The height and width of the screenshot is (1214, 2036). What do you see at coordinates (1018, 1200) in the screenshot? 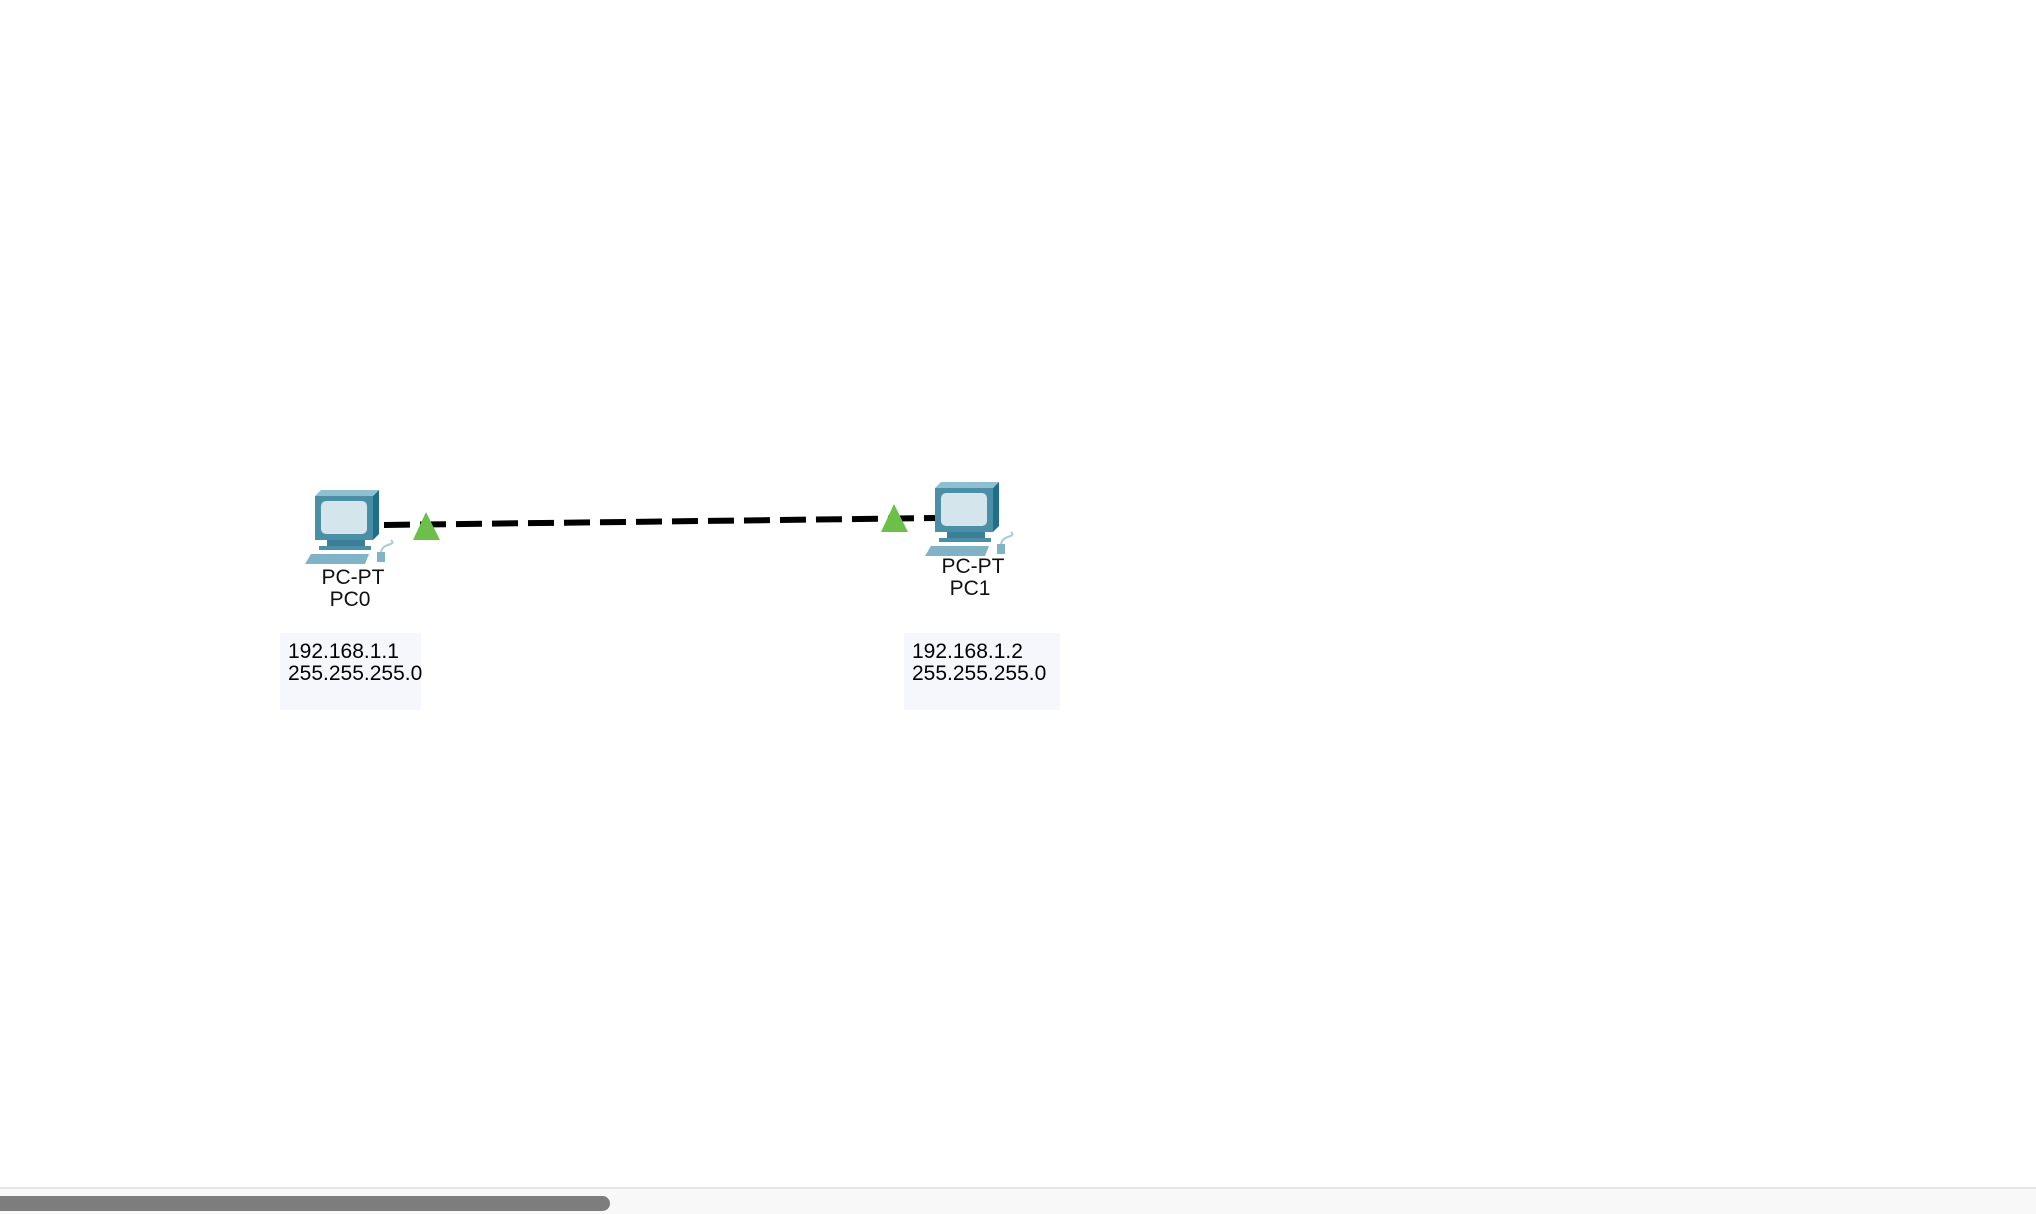
I see `horizontal-scrollbar` at bounding box center [1018, 1200].